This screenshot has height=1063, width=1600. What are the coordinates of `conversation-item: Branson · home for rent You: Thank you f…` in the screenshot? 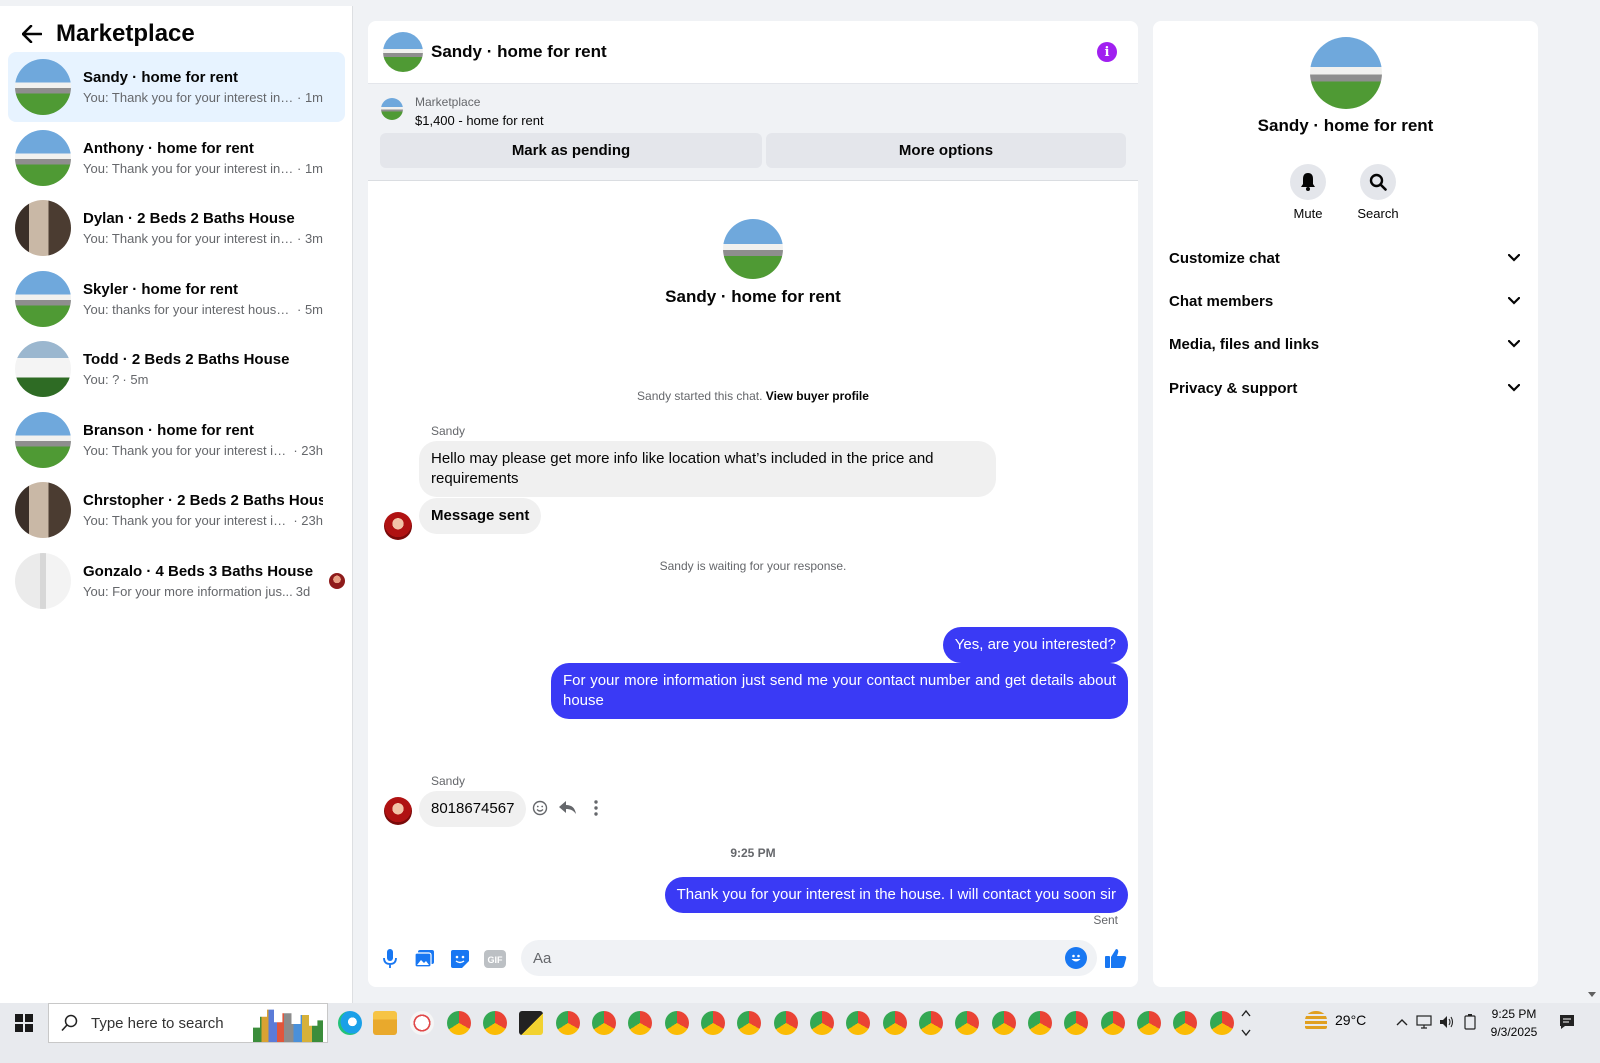 It's located at (176, 440).